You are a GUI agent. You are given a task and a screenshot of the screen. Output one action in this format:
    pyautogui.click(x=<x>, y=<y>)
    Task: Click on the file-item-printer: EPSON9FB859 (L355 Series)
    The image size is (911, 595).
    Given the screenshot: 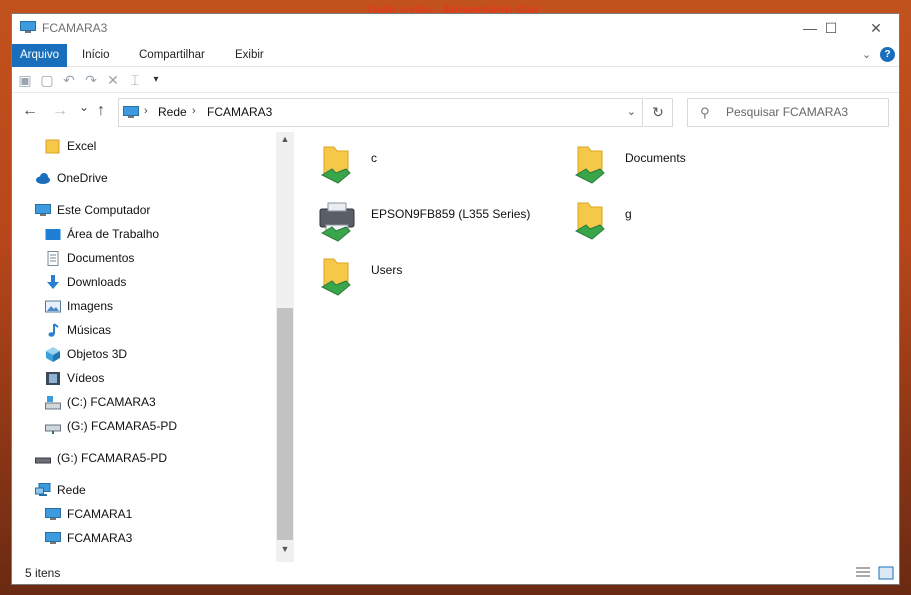 What is the action you would take?
    pyautogui.click(x=437, y=218)
    